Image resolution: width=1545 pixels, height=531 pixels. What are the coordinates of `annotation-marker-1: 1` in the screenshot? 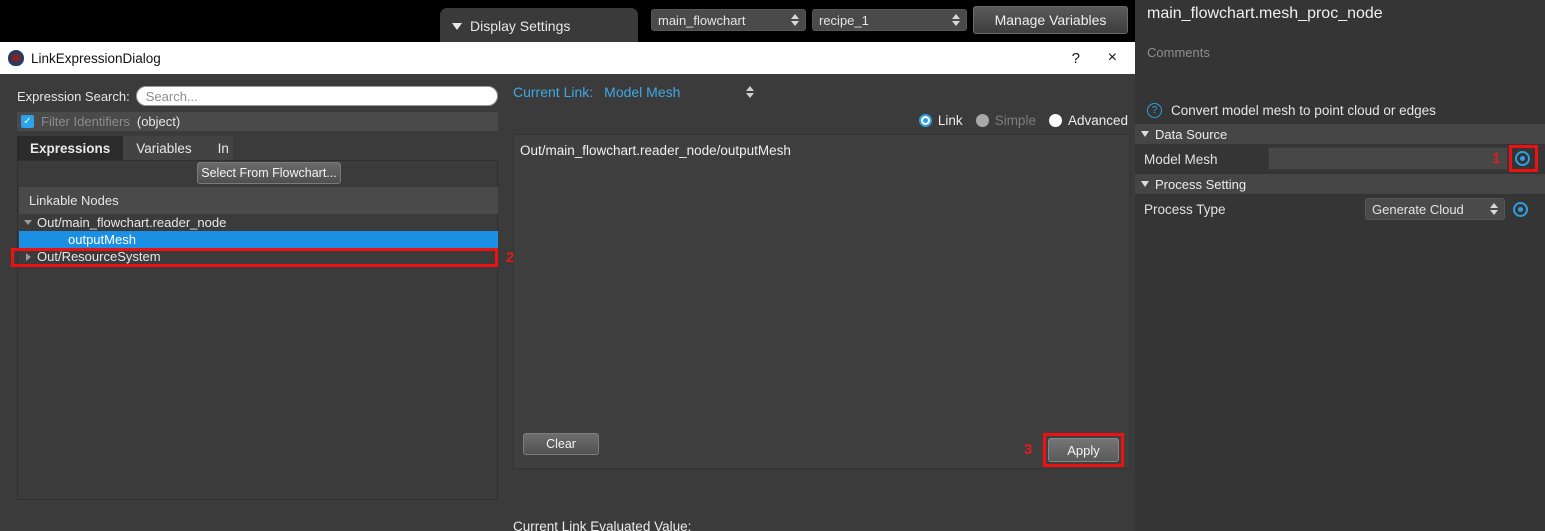 It's located at (1496, 158).